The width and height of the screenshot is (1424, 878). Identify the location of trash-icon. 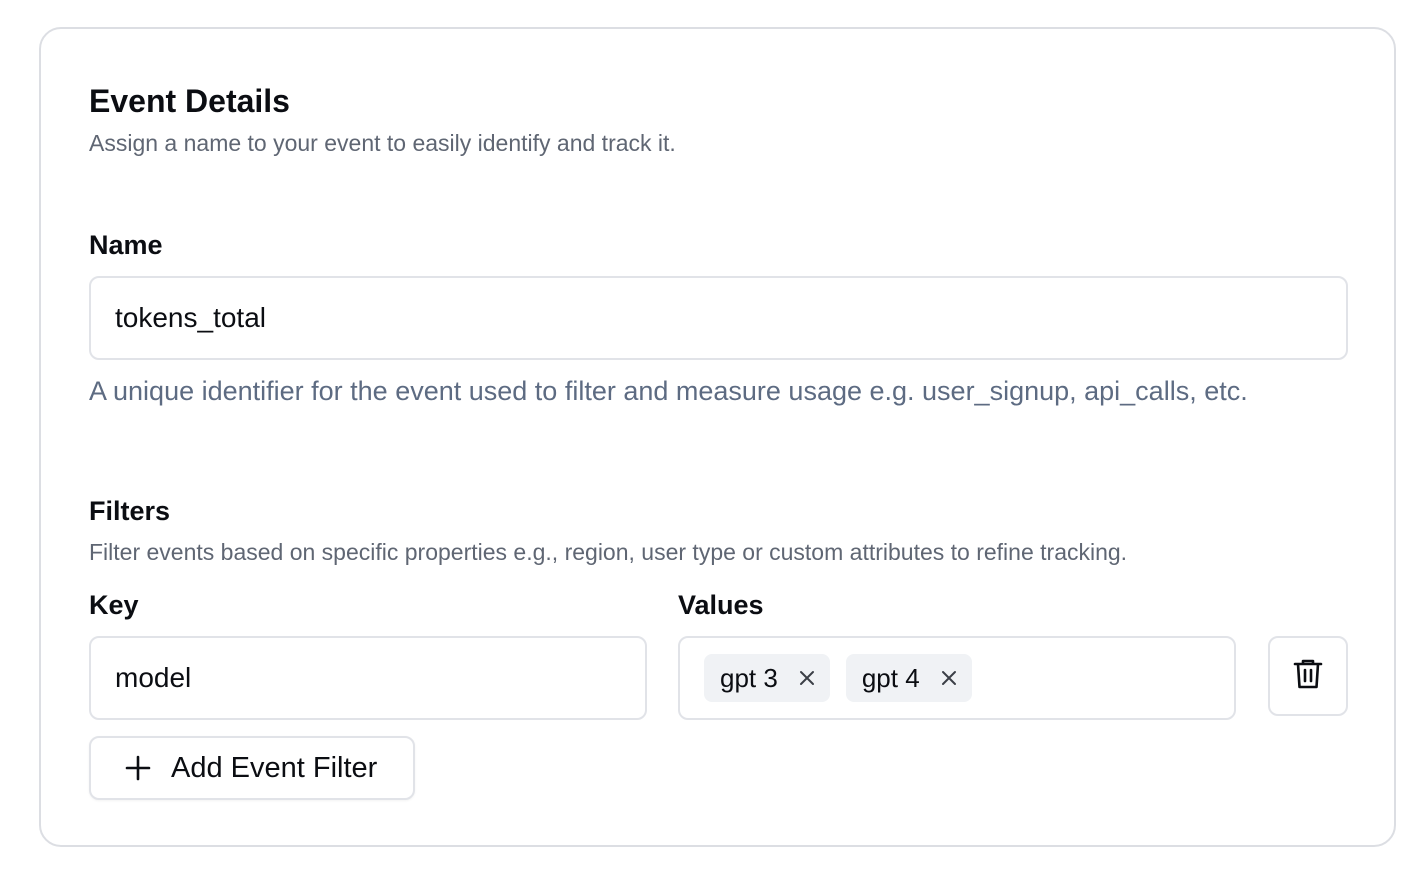
(1308, 676).